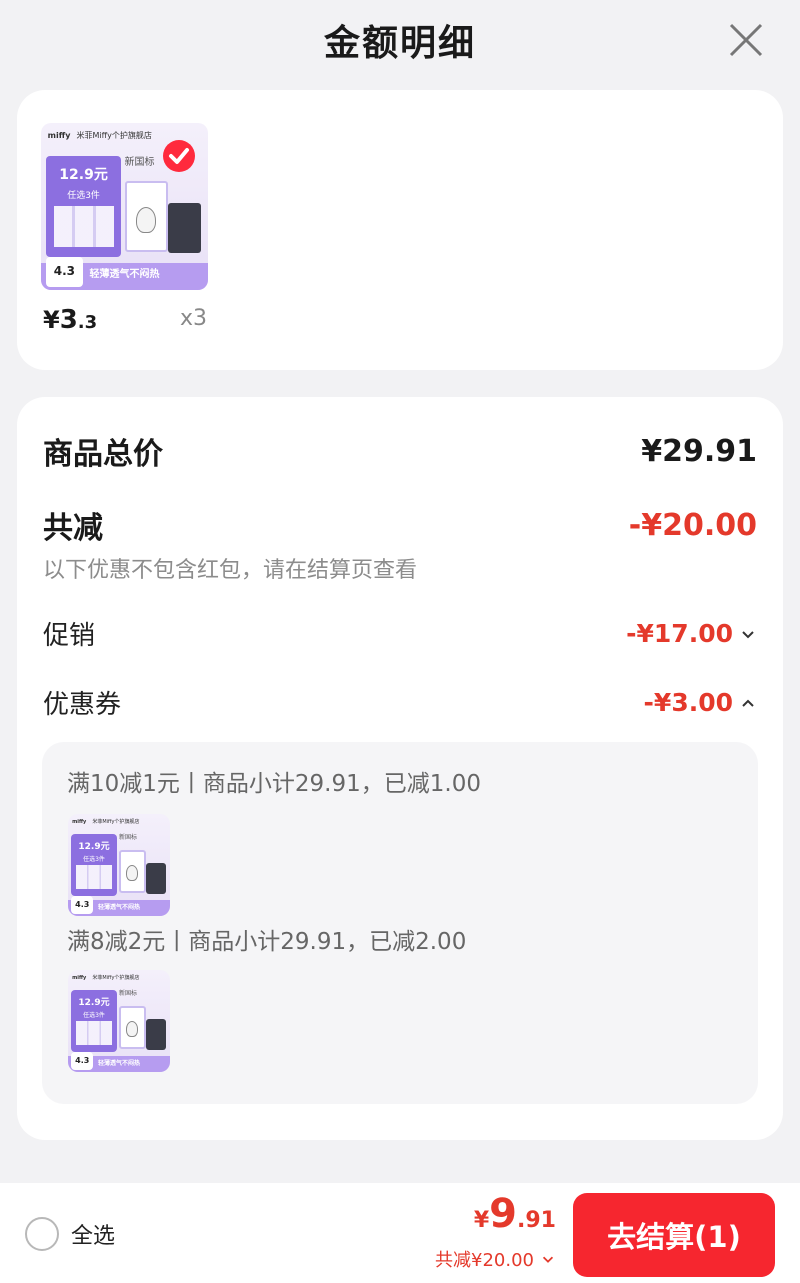  Describe the element at coordinates (400, 525) in the screenshot. I see `discount-row: 共减 -¥20.00` at that location.